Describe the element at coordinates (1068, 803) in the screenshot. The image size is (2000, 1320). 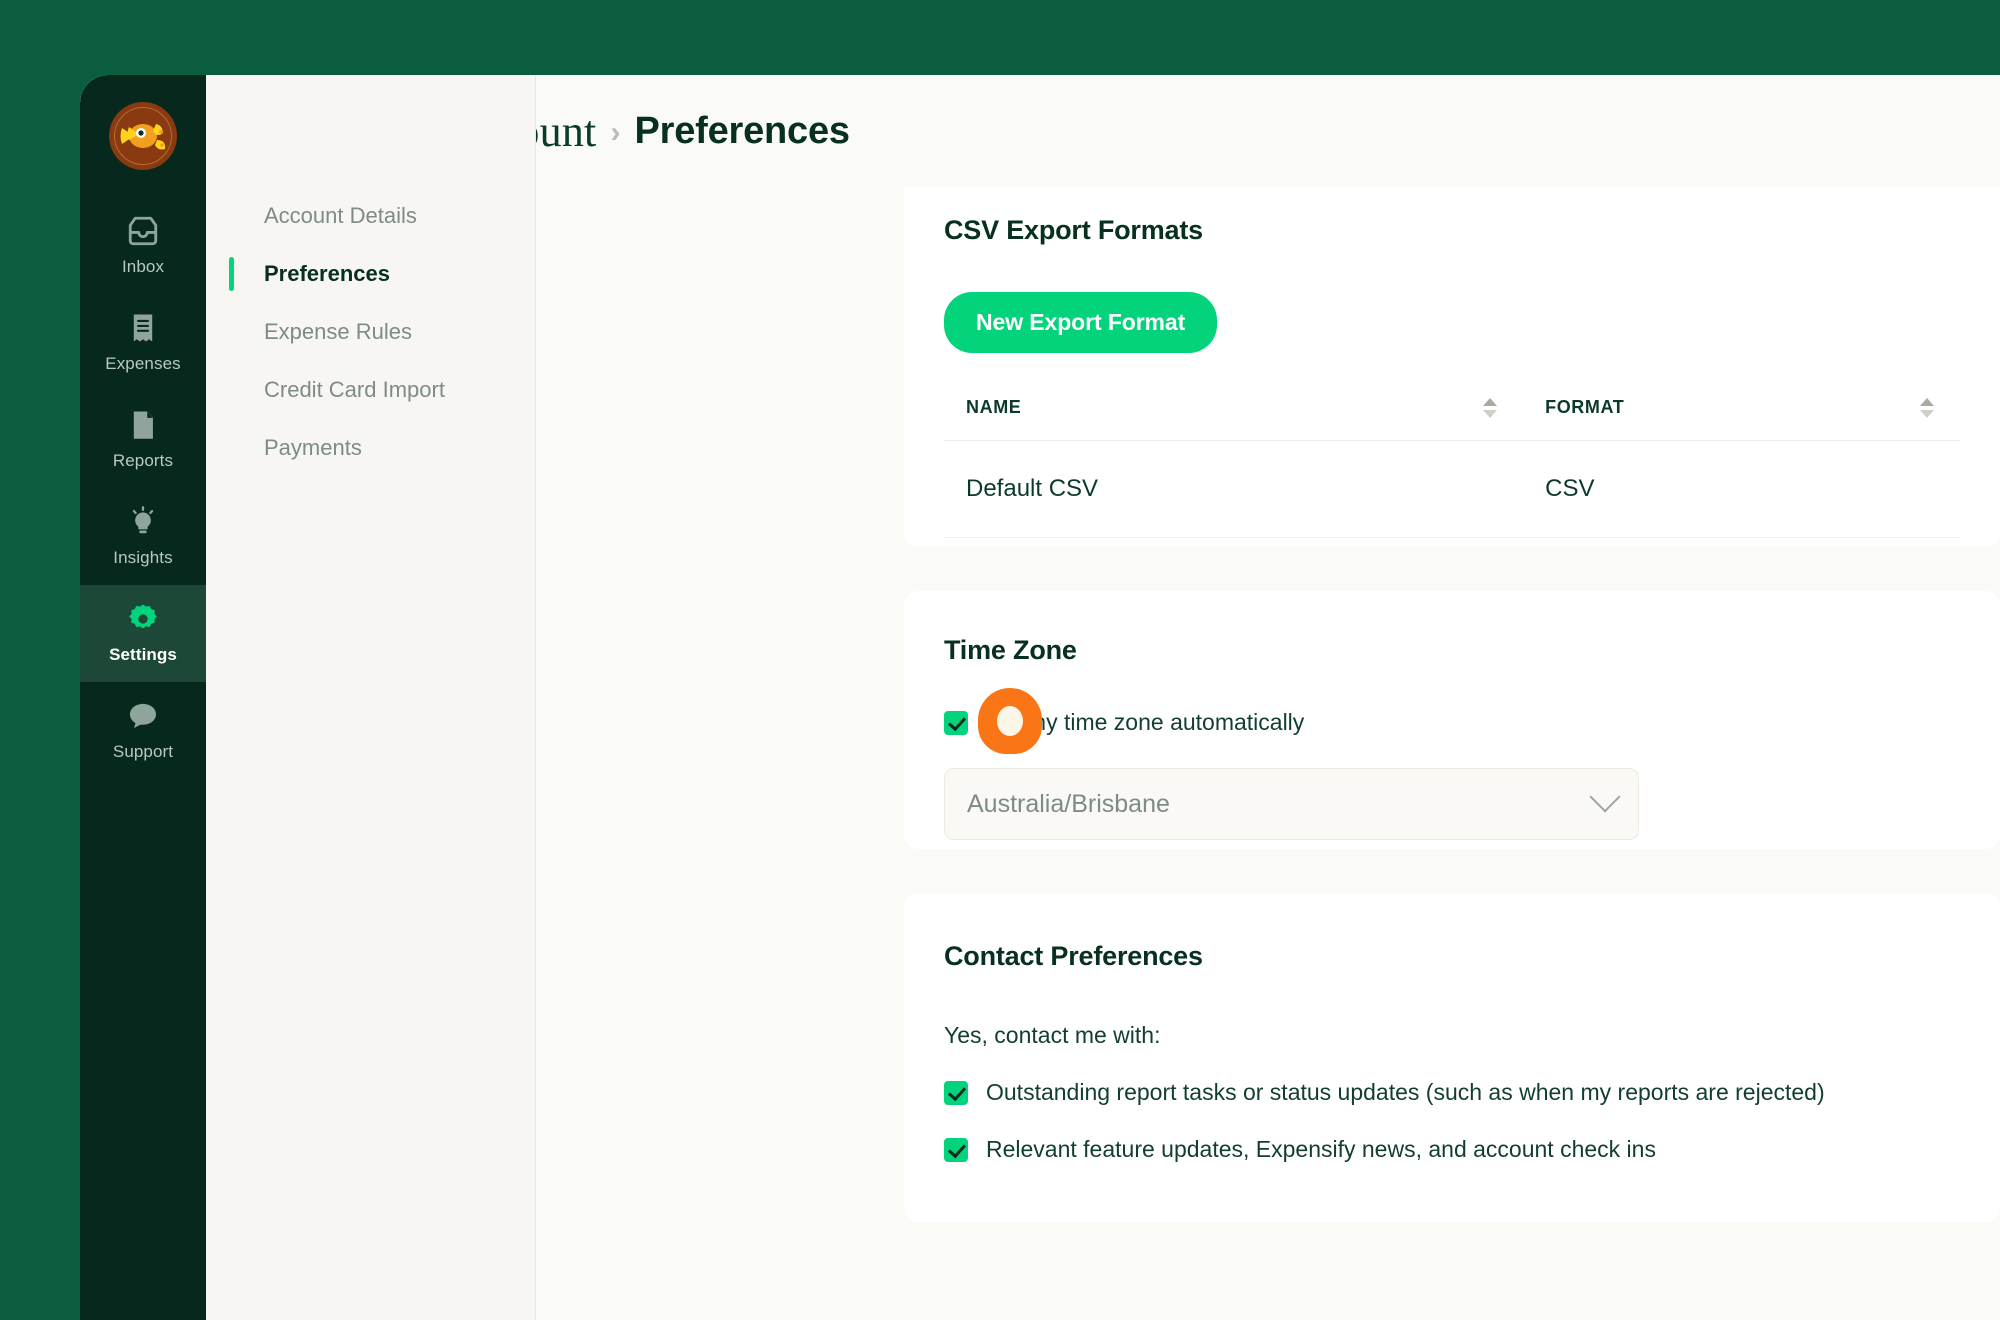
I see `time-zone-value: Australia/Brisbane` at that location.